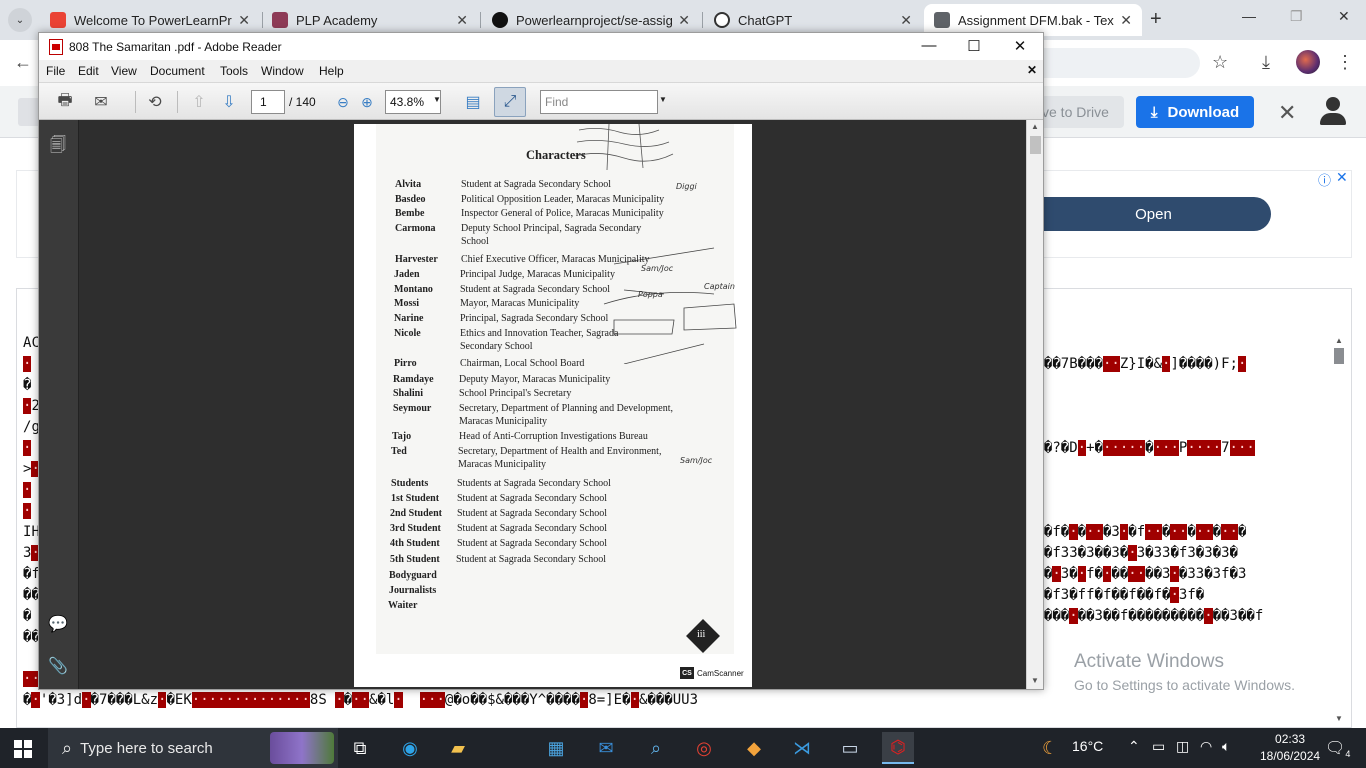 This screenshot has width=1366, height=768. I want to click on bookmark-star-icon: ☆, so click(1220, 62).